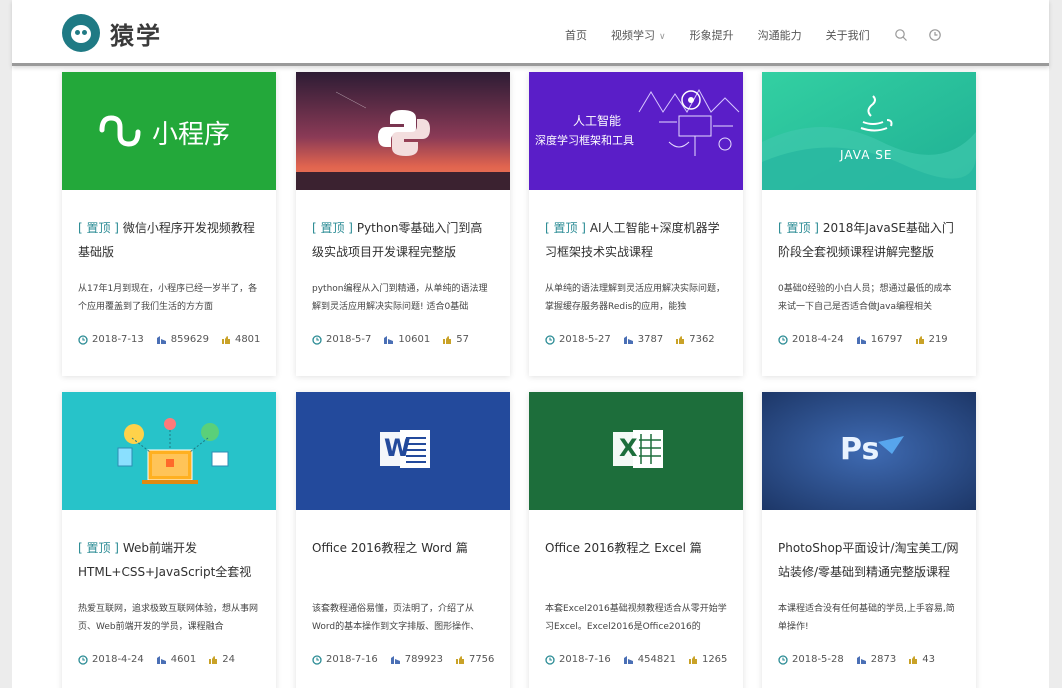 The width and height of the screenshot is (1062, 688). I want to click on course-title: [ 置顶 ] 2018年JavaSE基础入门阶段全套视频课程讲解完整版, so click(869, 240).